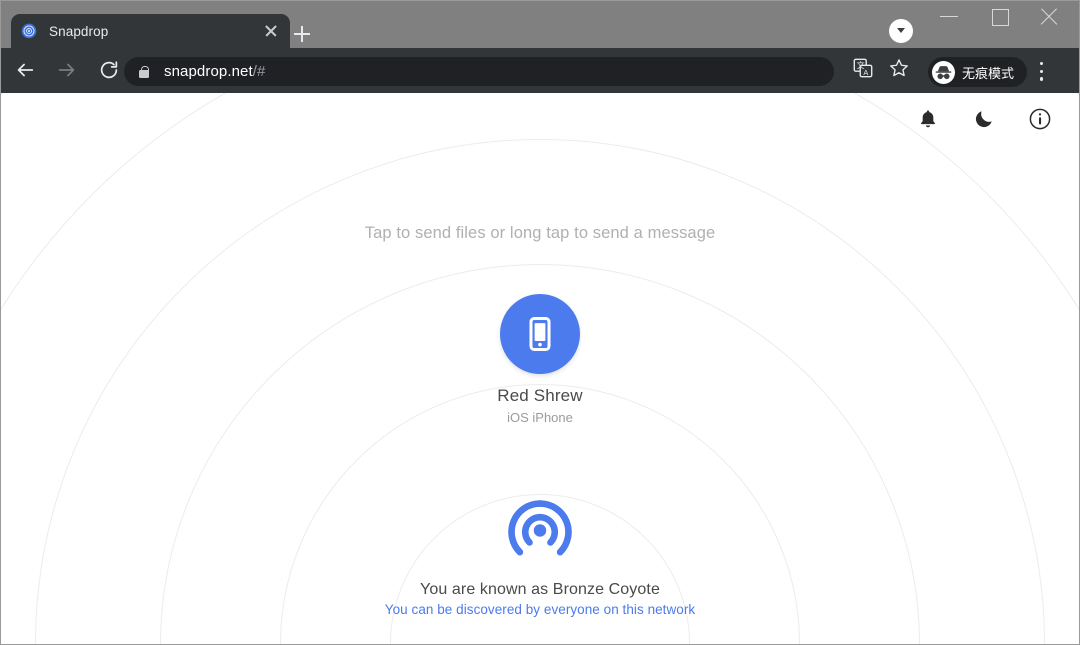 The width and height of the screenshot is (1080, 645). I want to click on translate-icon: 文 A, so click(863, 68).